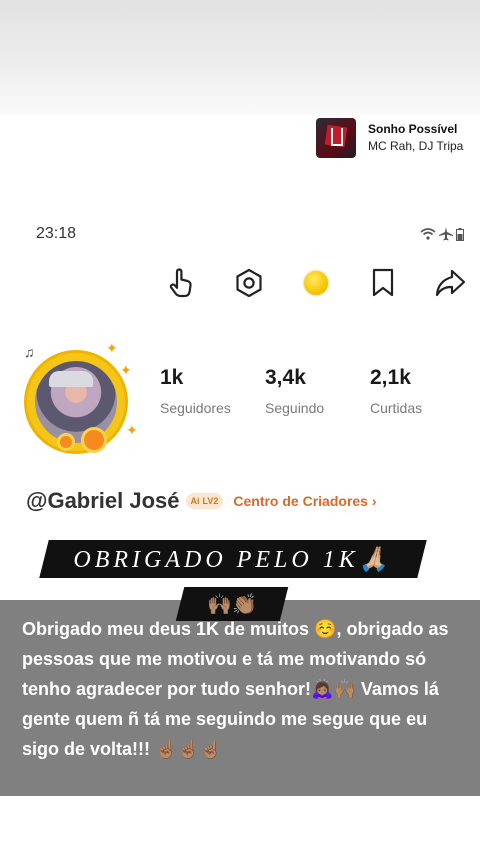 The height and width of the screenshot is (854, 480). Describe the element at coordinates (195, 501) in the screenshot. I see `ai-badge-label: Ai` at that location.